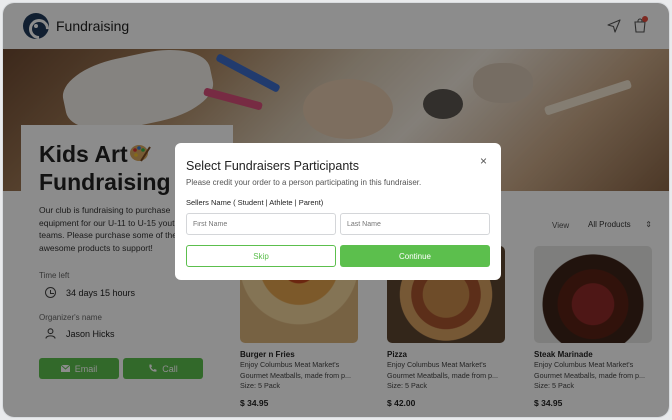 This screenshot has width=672, height=420. What do you see at coordinates (272, 166) in the screenshot?
I see `modal-title: Select Fundraisers Participants` at bounding box center [272, 166].